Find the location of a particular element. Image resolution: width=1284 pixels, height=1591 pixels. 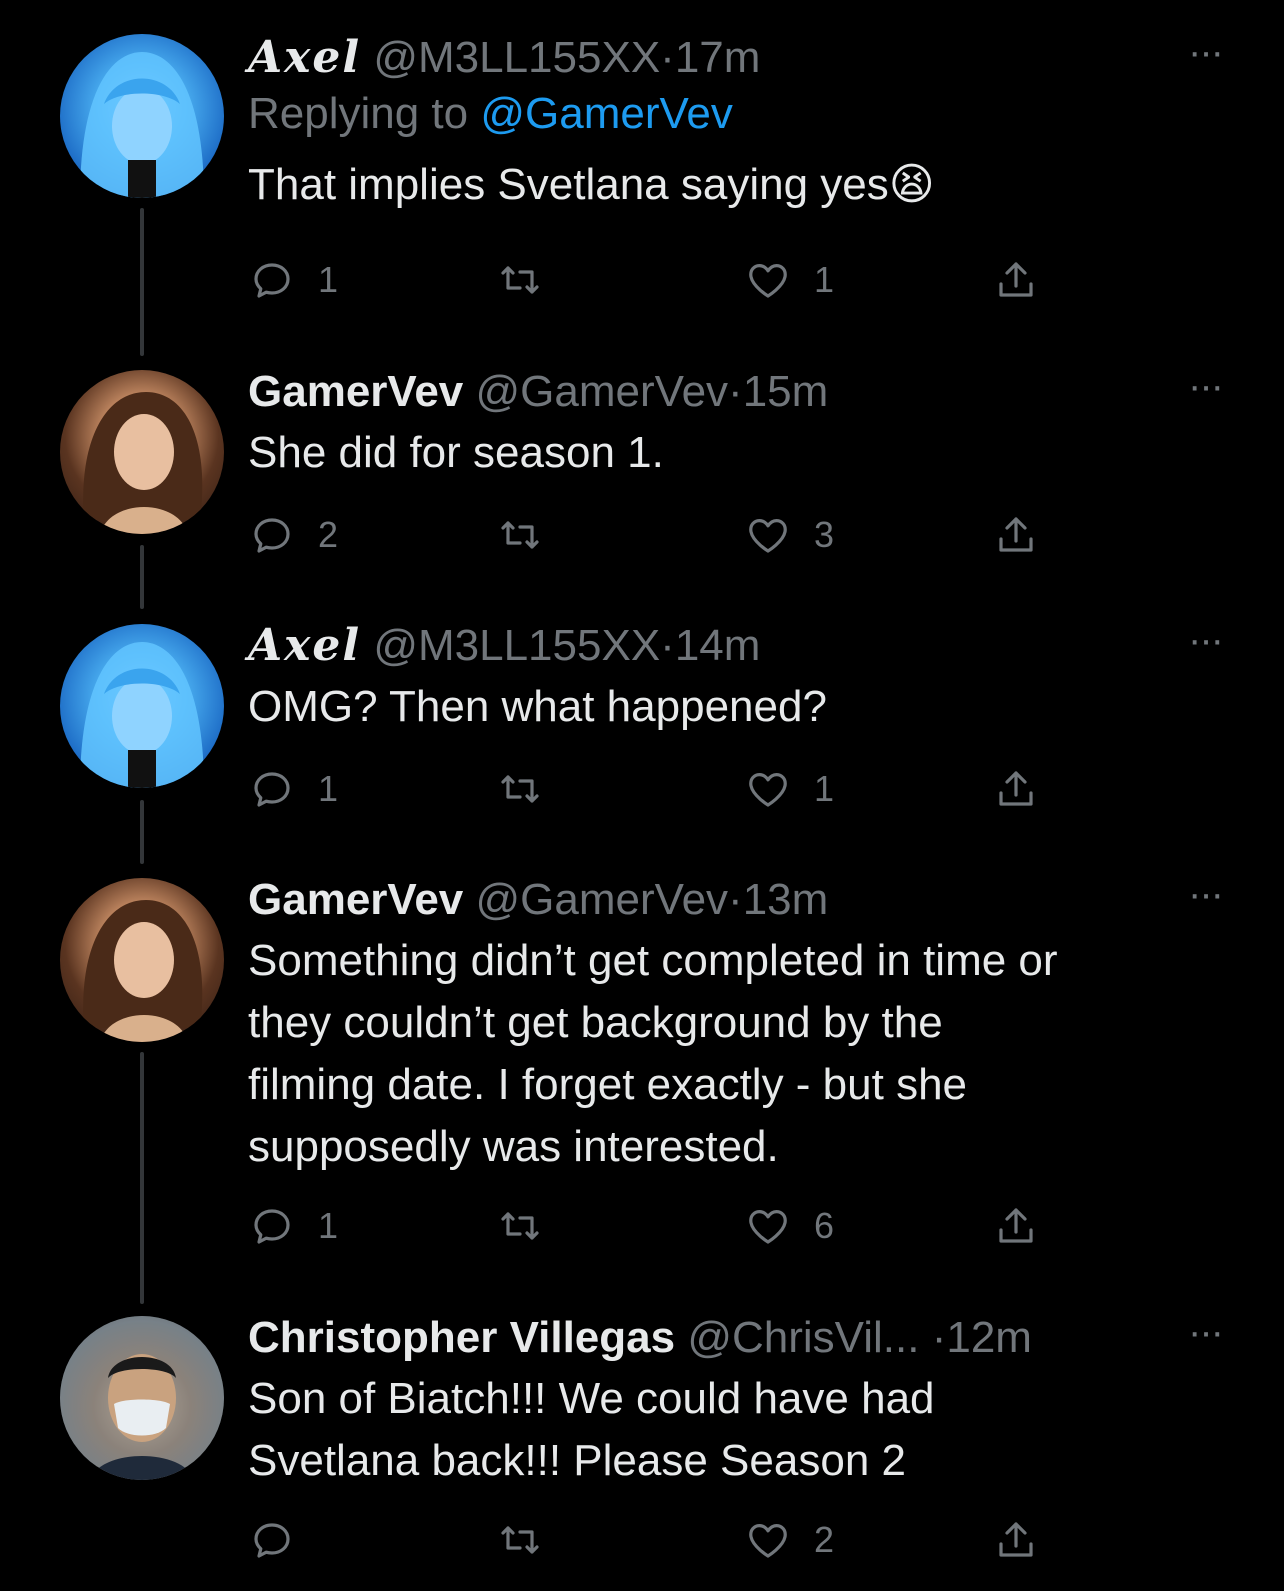

like-button: 3 is located at coordinates (789, 535).